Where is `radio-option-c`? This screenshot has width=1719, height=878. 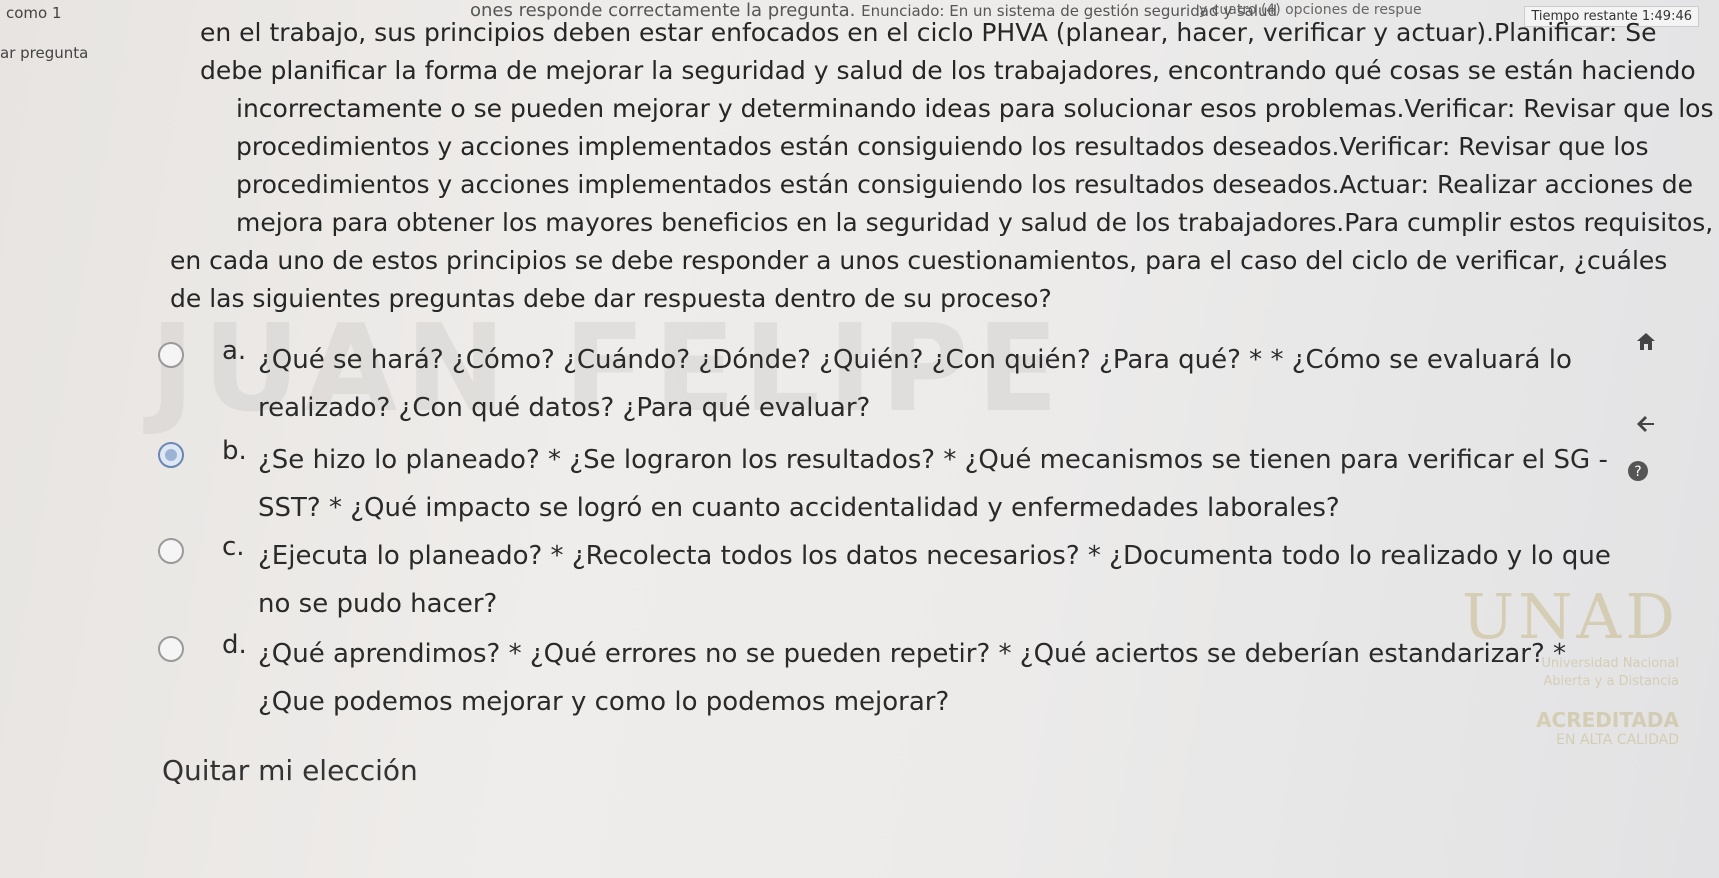 radio-option-c is located at coordinates (171, 551).